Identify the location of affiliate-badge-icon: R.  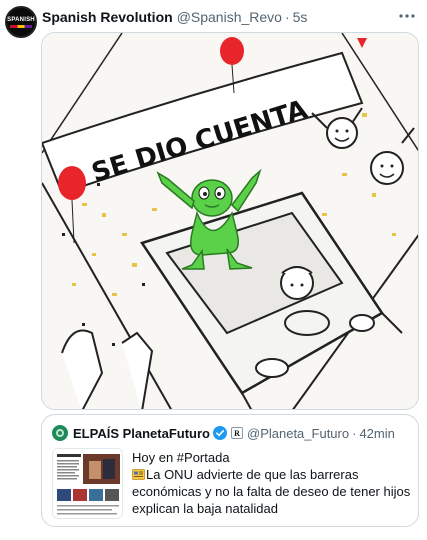
(237, 433).